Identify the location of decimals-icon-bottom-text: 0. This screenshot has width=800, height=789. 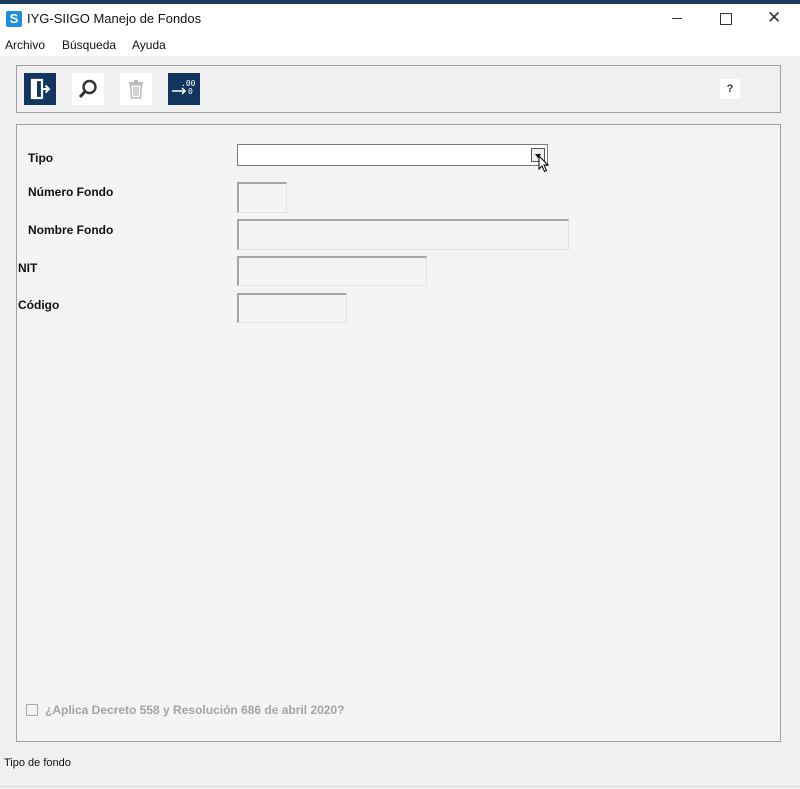
(190, 91).